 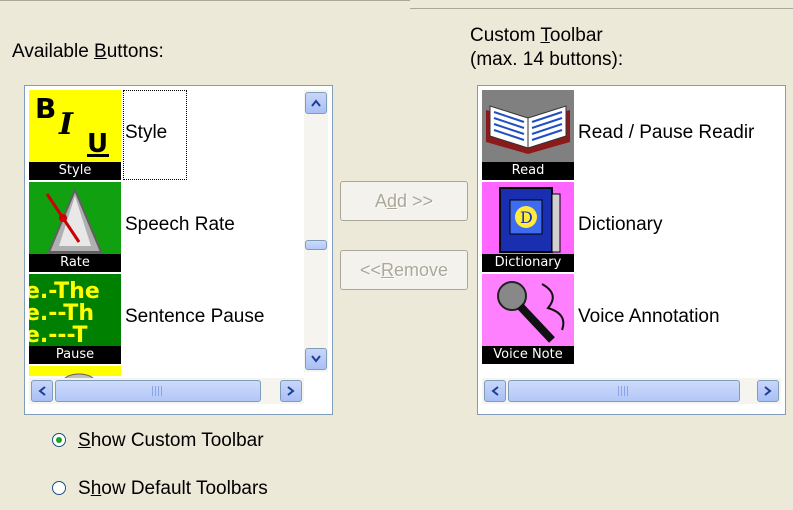 I want to click on list-item-style: B I U Style Style, so click(x=164, y=135).